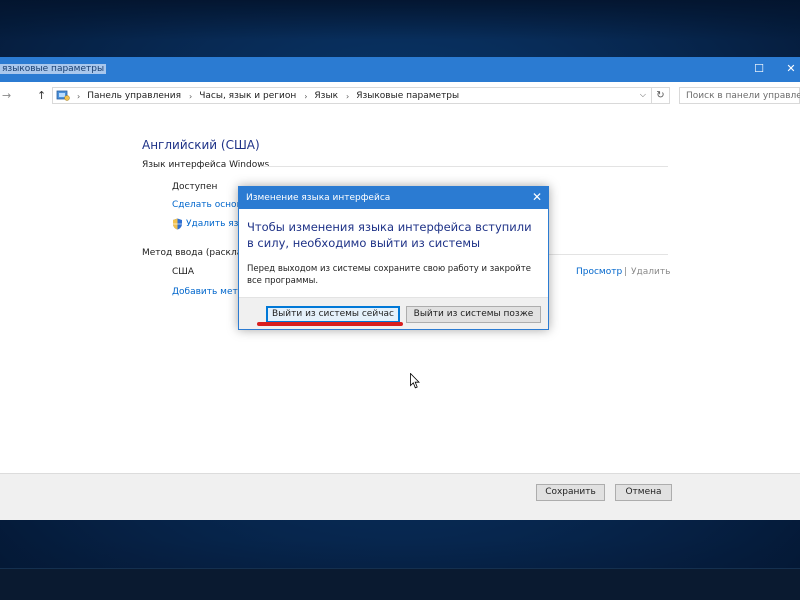 The image size is (800, 600). What do you see at coordinates (400, 496) in the screenshot?
I see `window-footer: Сохранить Отмена` at bounding box center [400, 496].